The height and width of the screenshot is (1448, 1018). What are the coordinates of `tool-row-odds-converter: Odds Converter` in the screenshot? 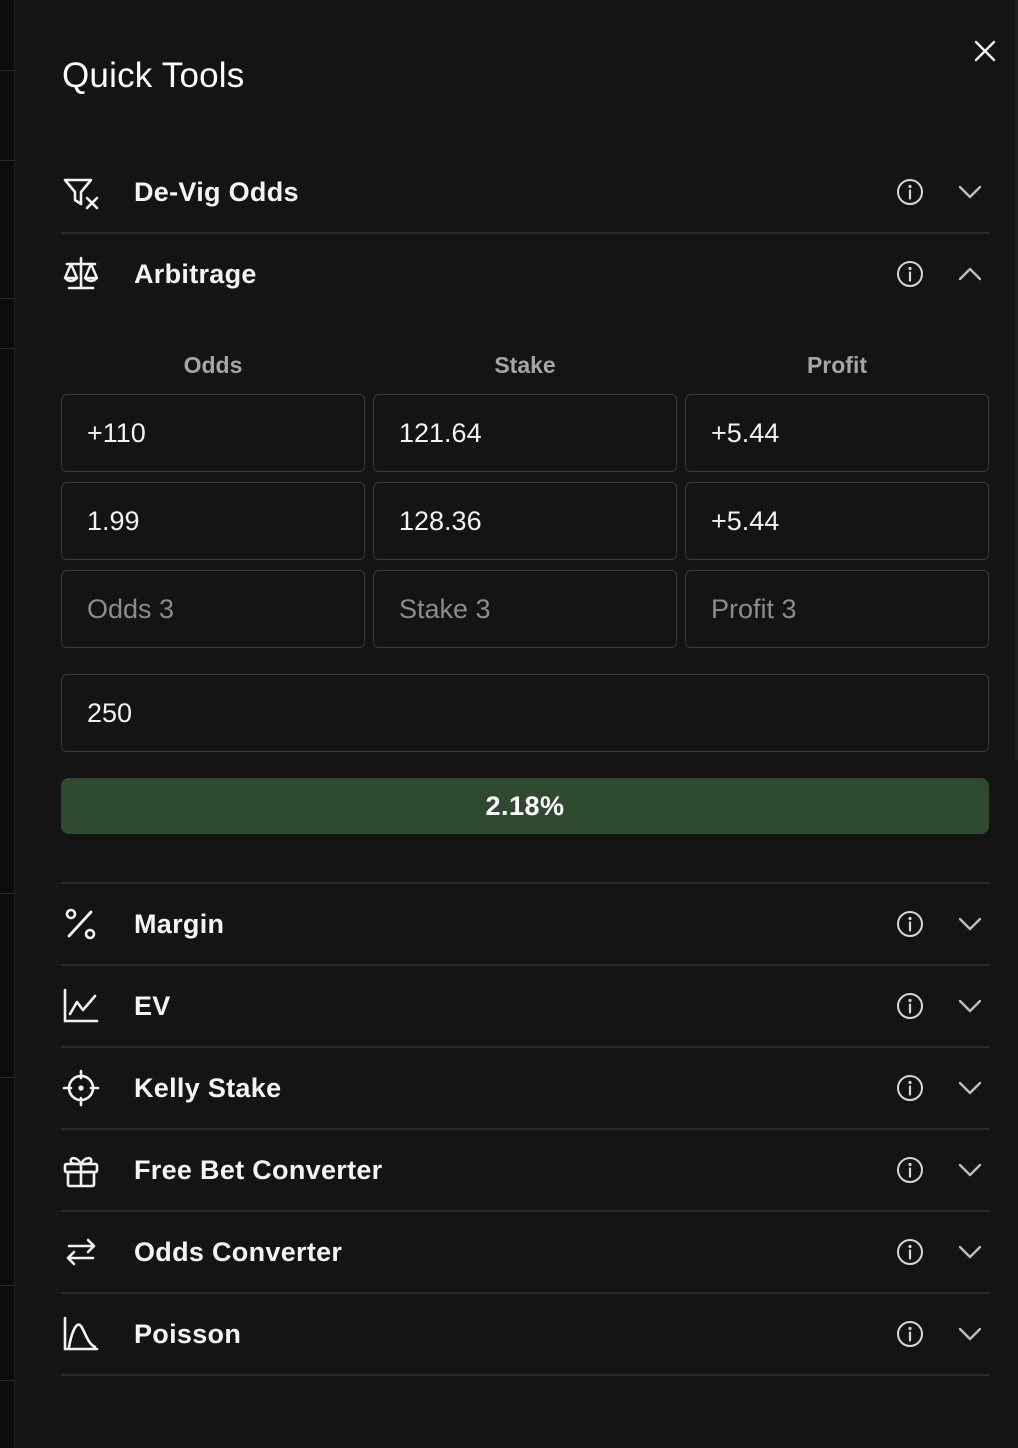 It's located at (525, 1252).